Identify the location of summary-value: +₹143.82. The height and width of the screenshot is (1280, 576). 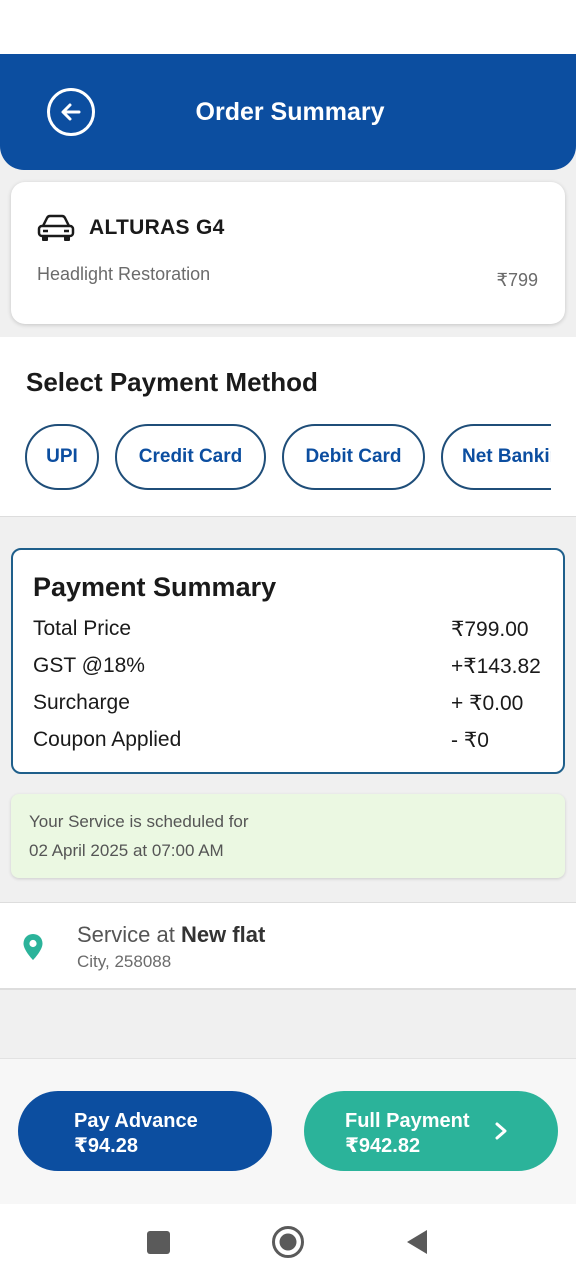
(496, 666).